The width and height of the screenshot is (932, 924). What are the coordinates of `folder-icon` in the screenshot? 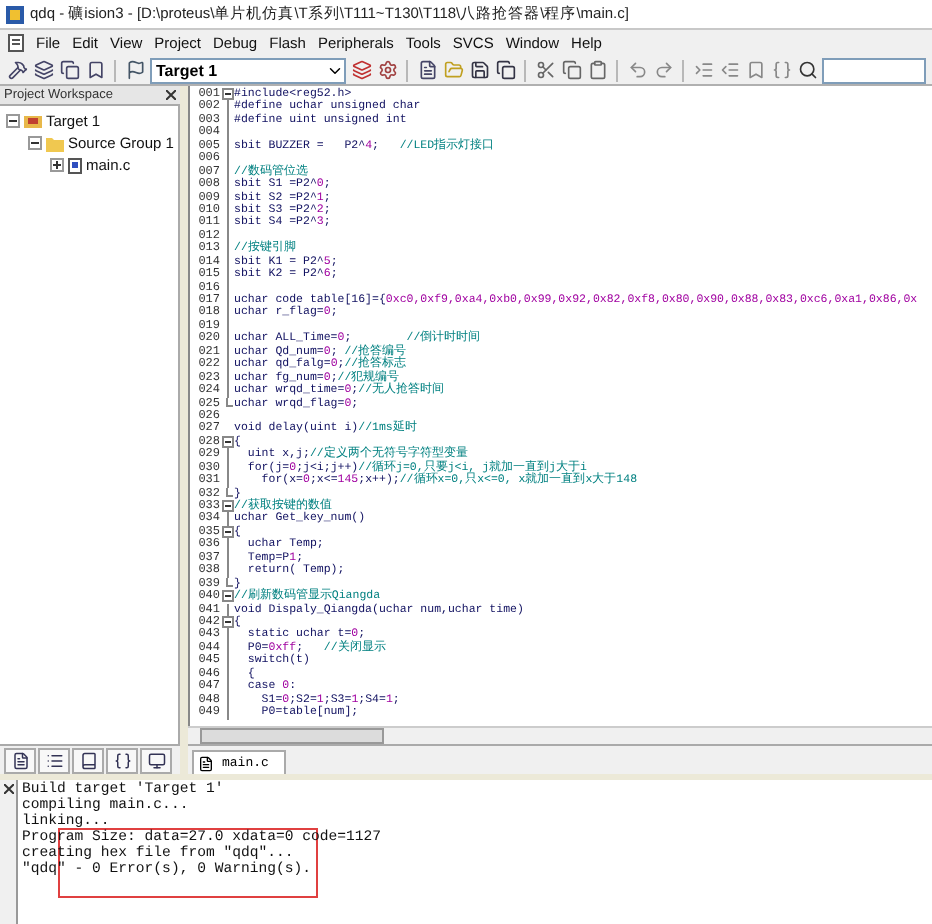 It's located at (55, 143).